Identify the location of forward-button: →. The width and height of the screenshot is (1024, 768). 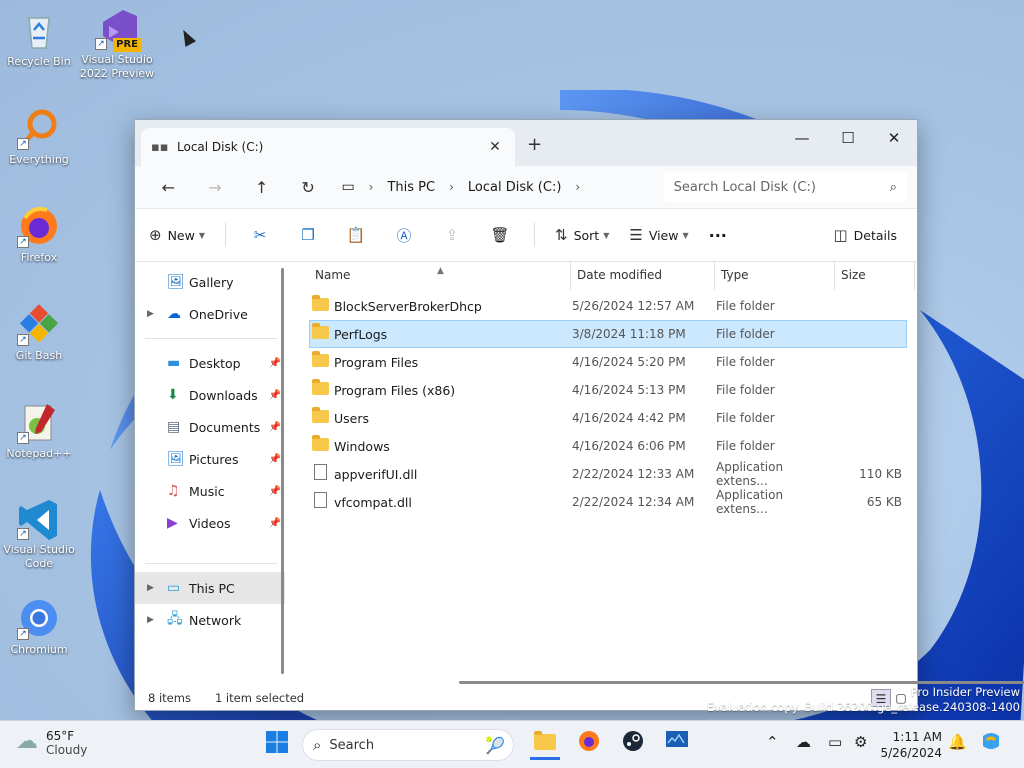
(215, 187).